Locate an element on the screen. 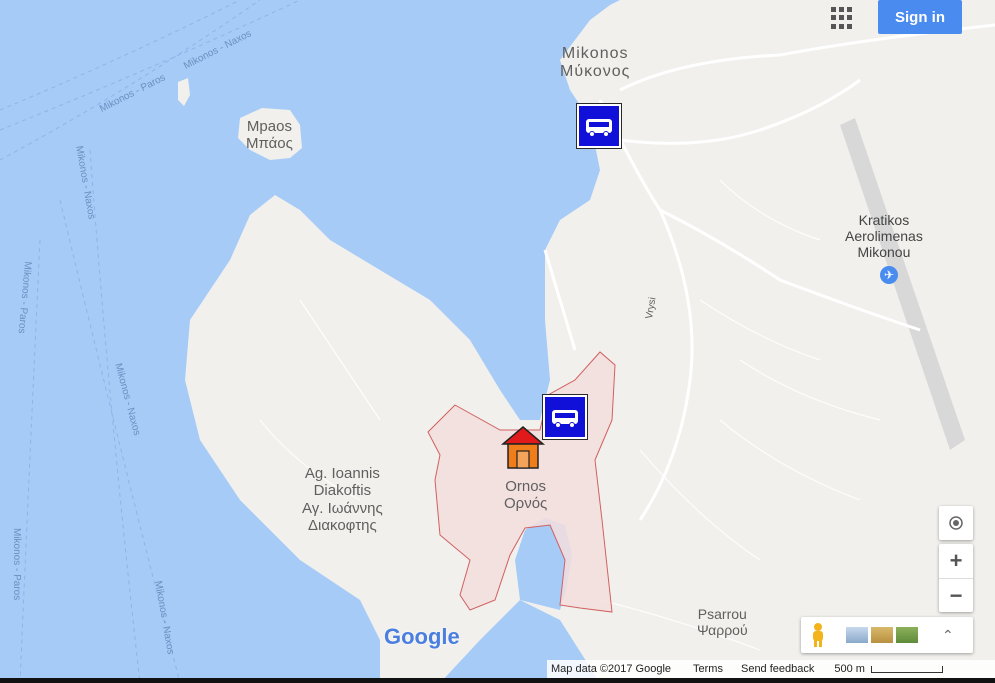 This screenshot has width=995, height=683. layers-panel: ⌃ is located at coordinates (887, 635).